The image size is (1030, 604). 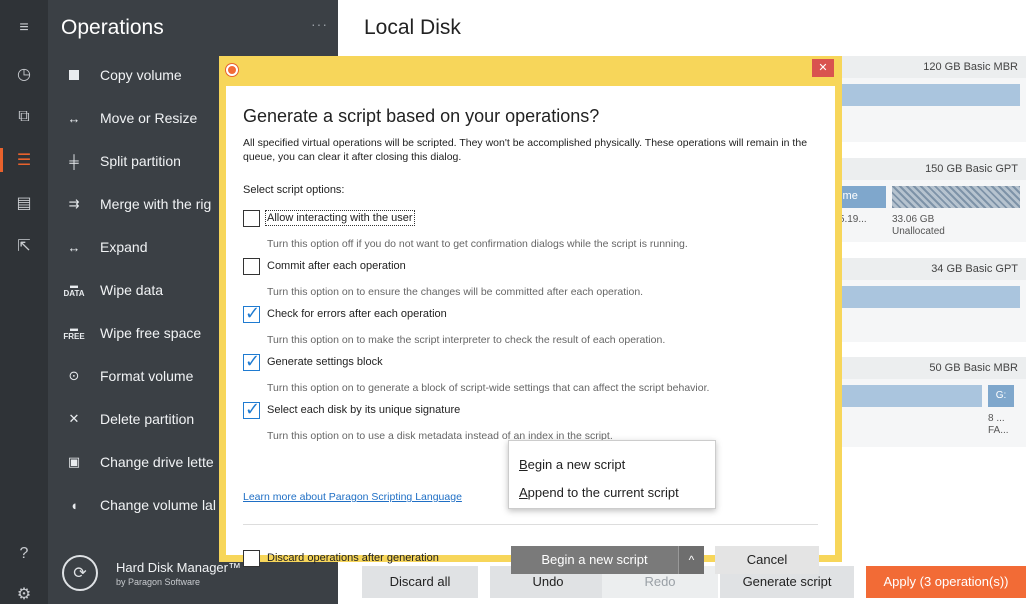 What do you see at coordinates (340, 218) in the screenshot?
I see `option-label: Allow interacting with the user` at bounding box center [340, 218].